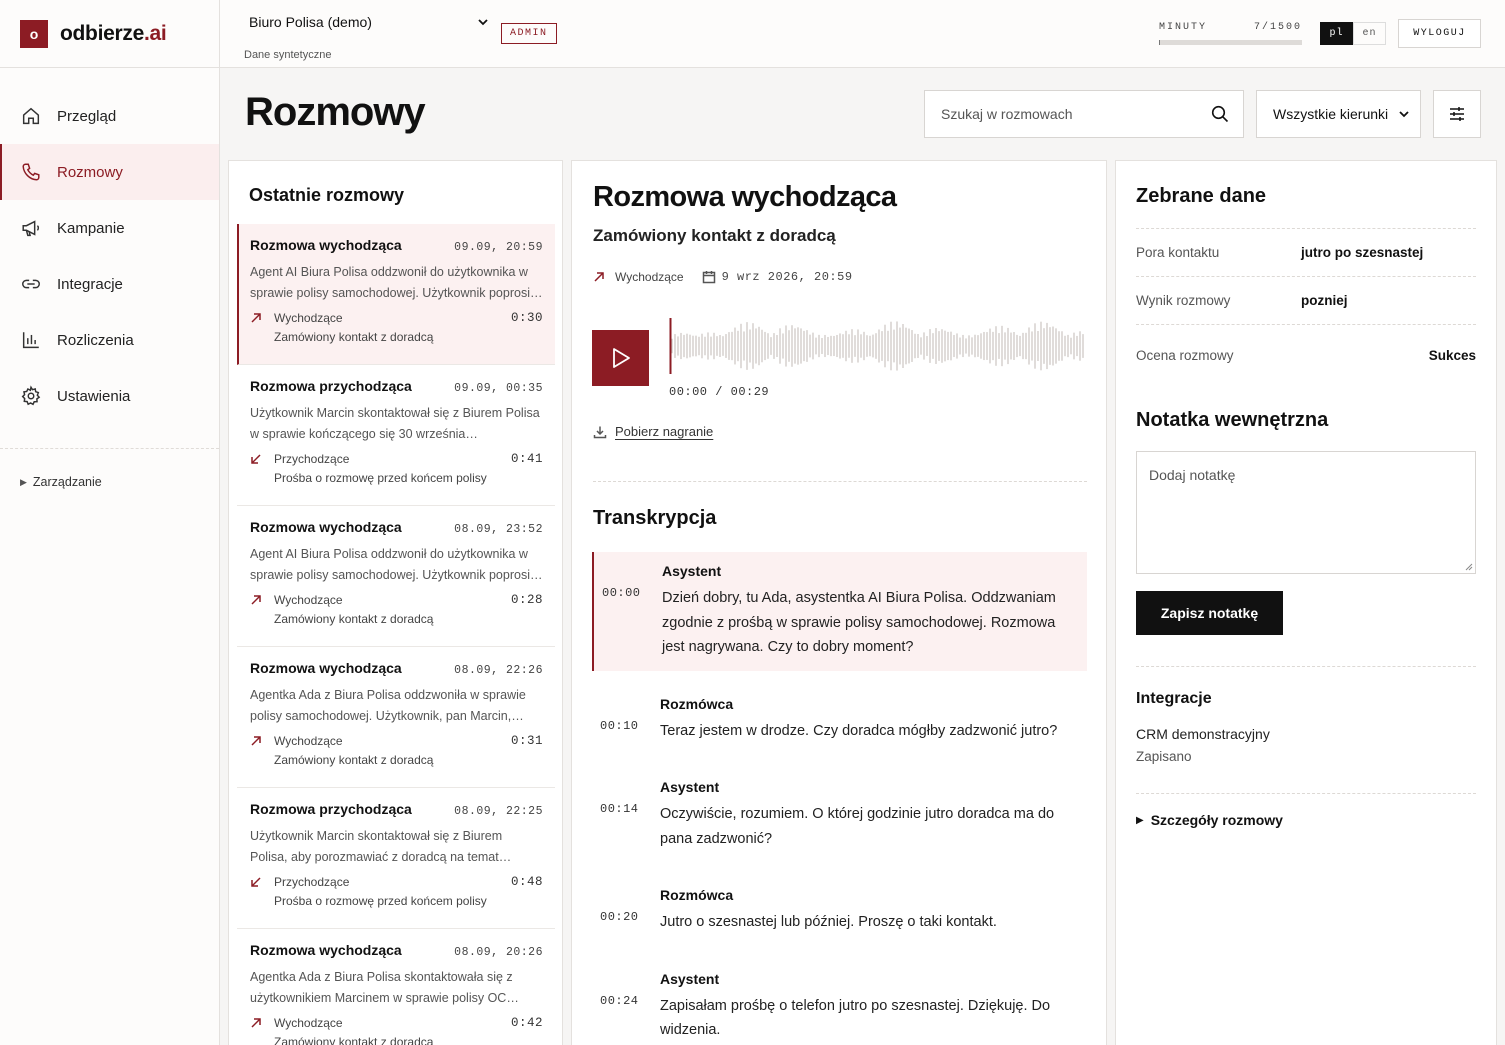 The width and height of the screenshot is (1505, 1045). What do you see at coordinates (621, 593) in the screenshot?
I see `segment-time: 00:00` at bounding box center [621, 593].